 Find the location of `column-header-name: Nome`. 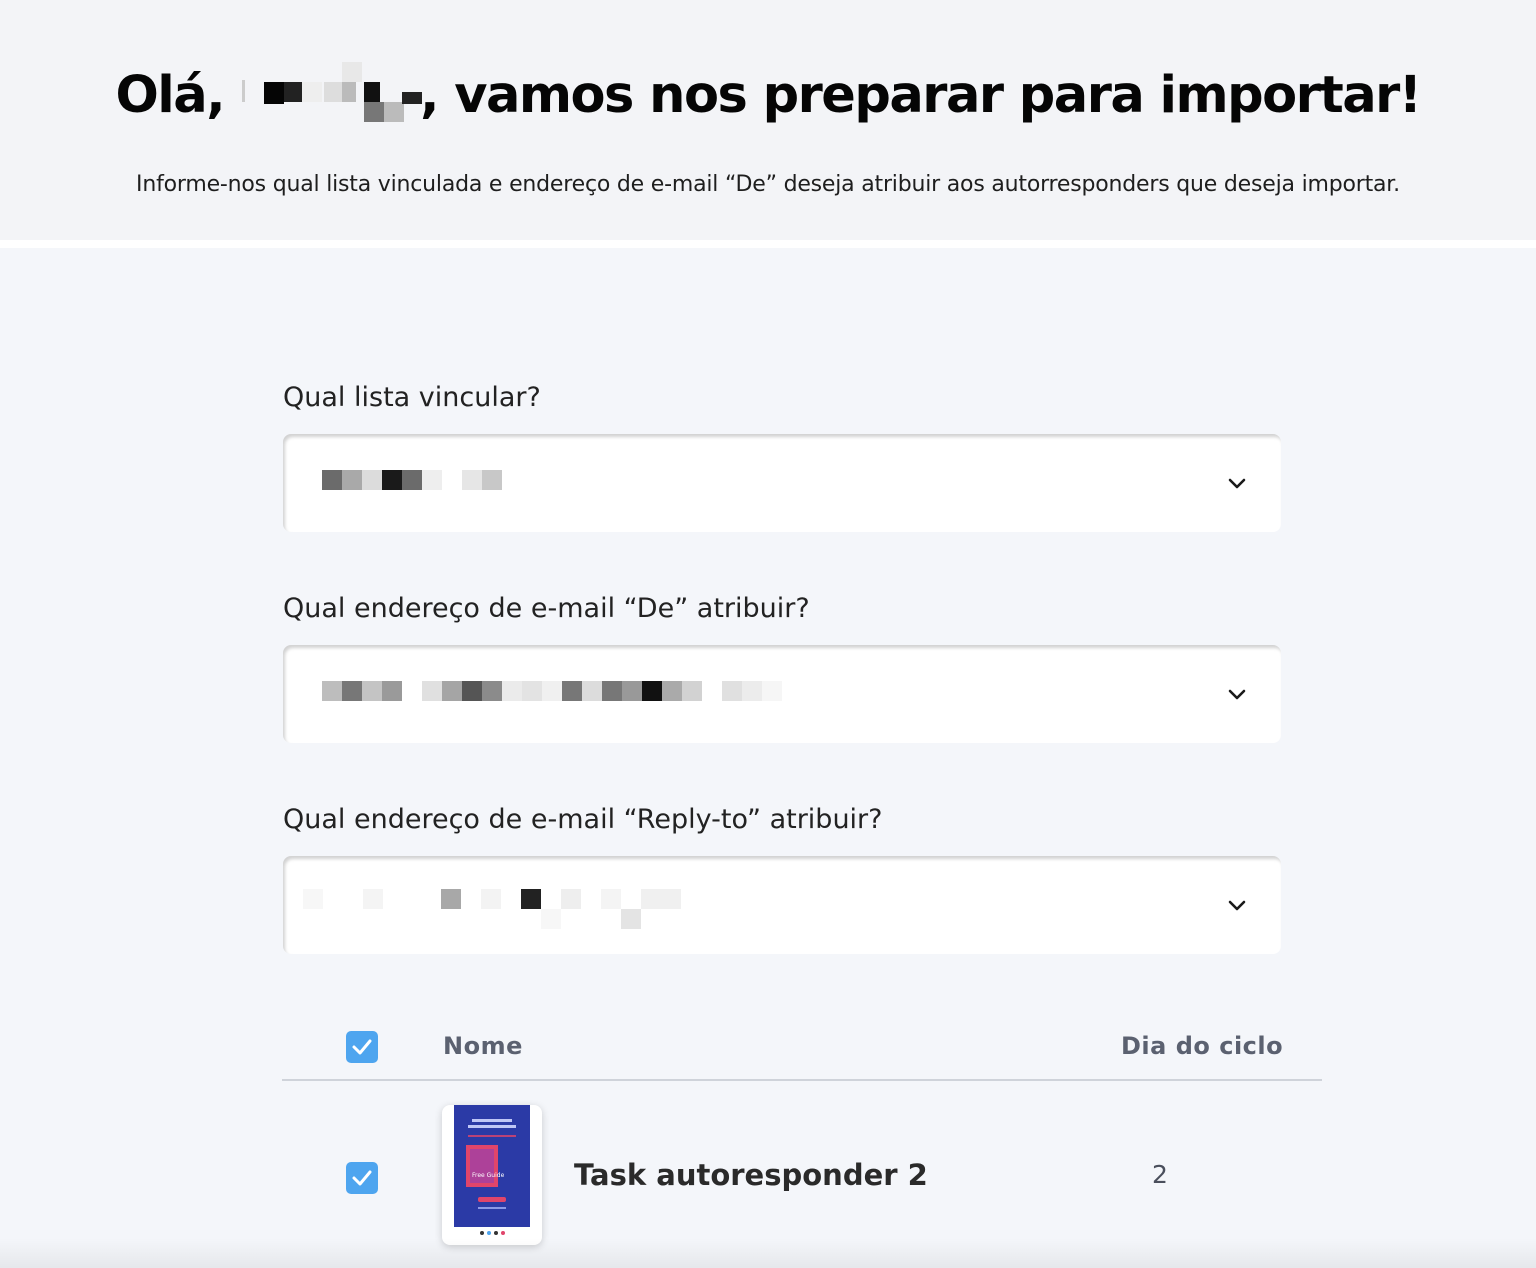

column-header-name: Nome is located at coordinates (483, 1046).